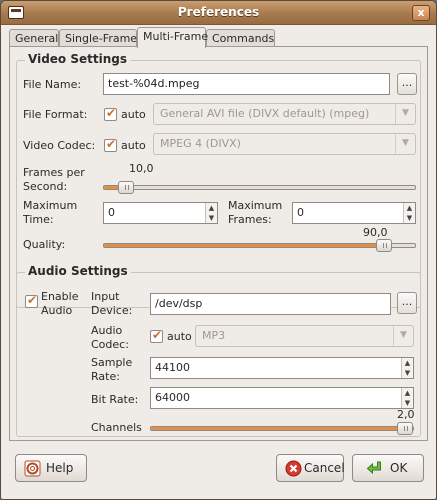  I want to click on sample-rate-spinbutton: 44100 ▲ ▼, so click(282, 368).